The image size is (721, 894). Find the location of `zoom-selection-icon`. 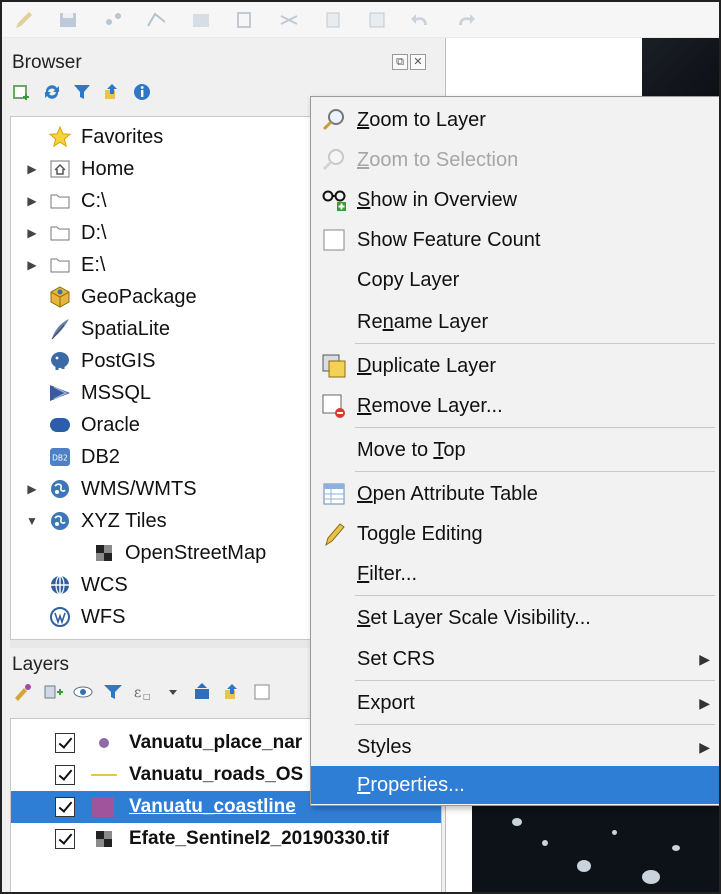

zoom-selection-icon is located at coordinates (334, 160).